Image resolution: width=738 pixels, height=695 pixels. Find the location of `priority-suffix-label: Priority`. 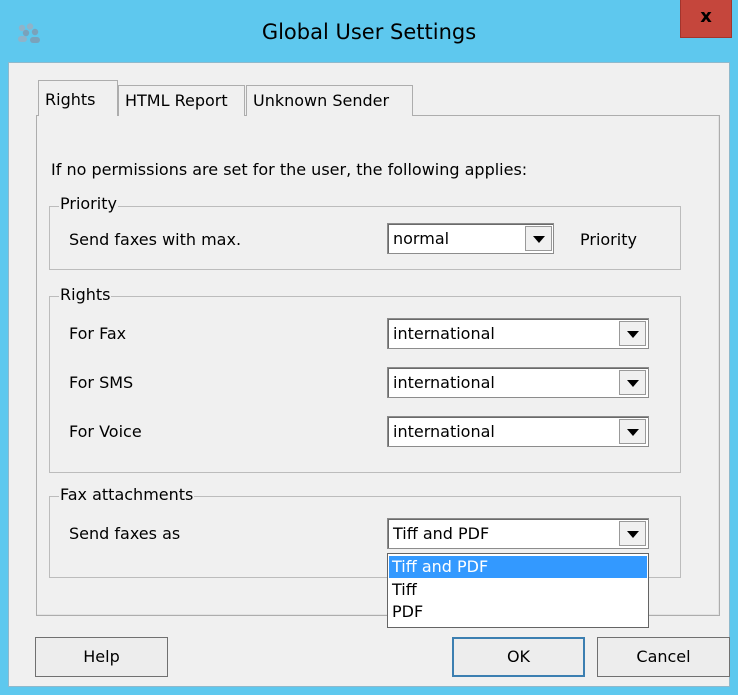

priority-suffix-label: Priority is located at coordinates (608, 239).